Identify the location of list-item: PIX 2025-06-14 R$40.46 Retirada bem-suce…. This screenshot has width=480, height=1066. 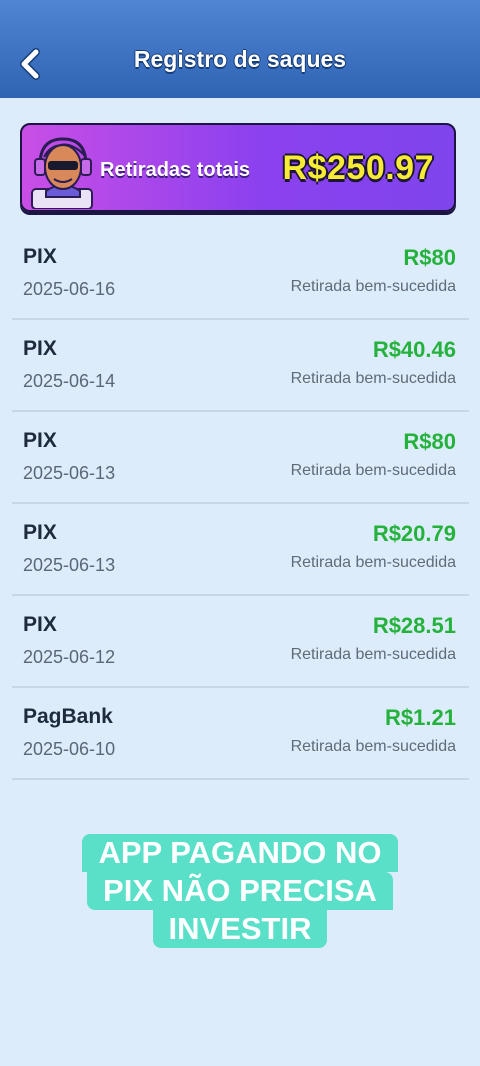
(240, 366).